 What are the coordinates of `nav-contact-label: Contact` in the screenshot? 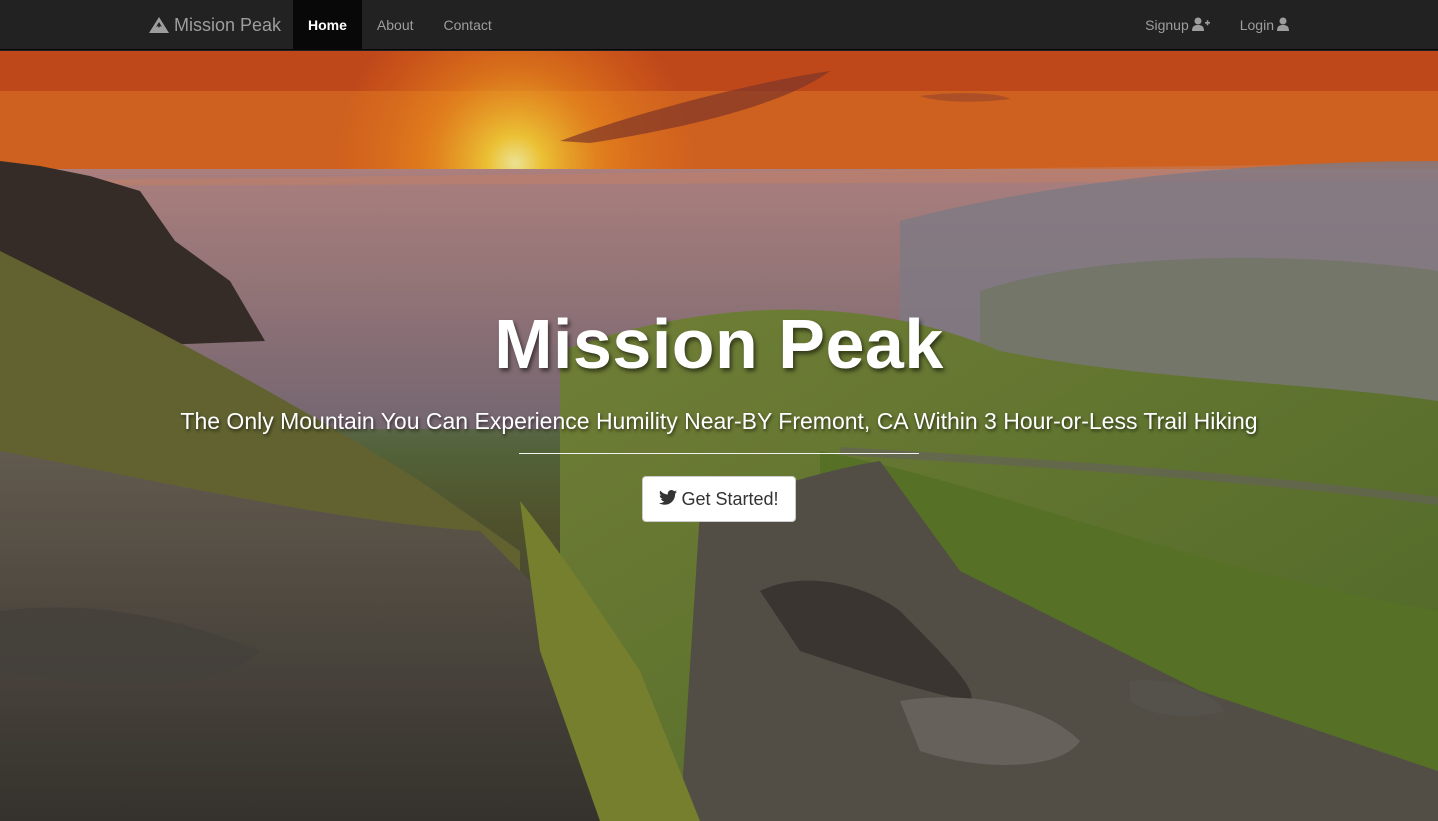 It's located at (467, 25).